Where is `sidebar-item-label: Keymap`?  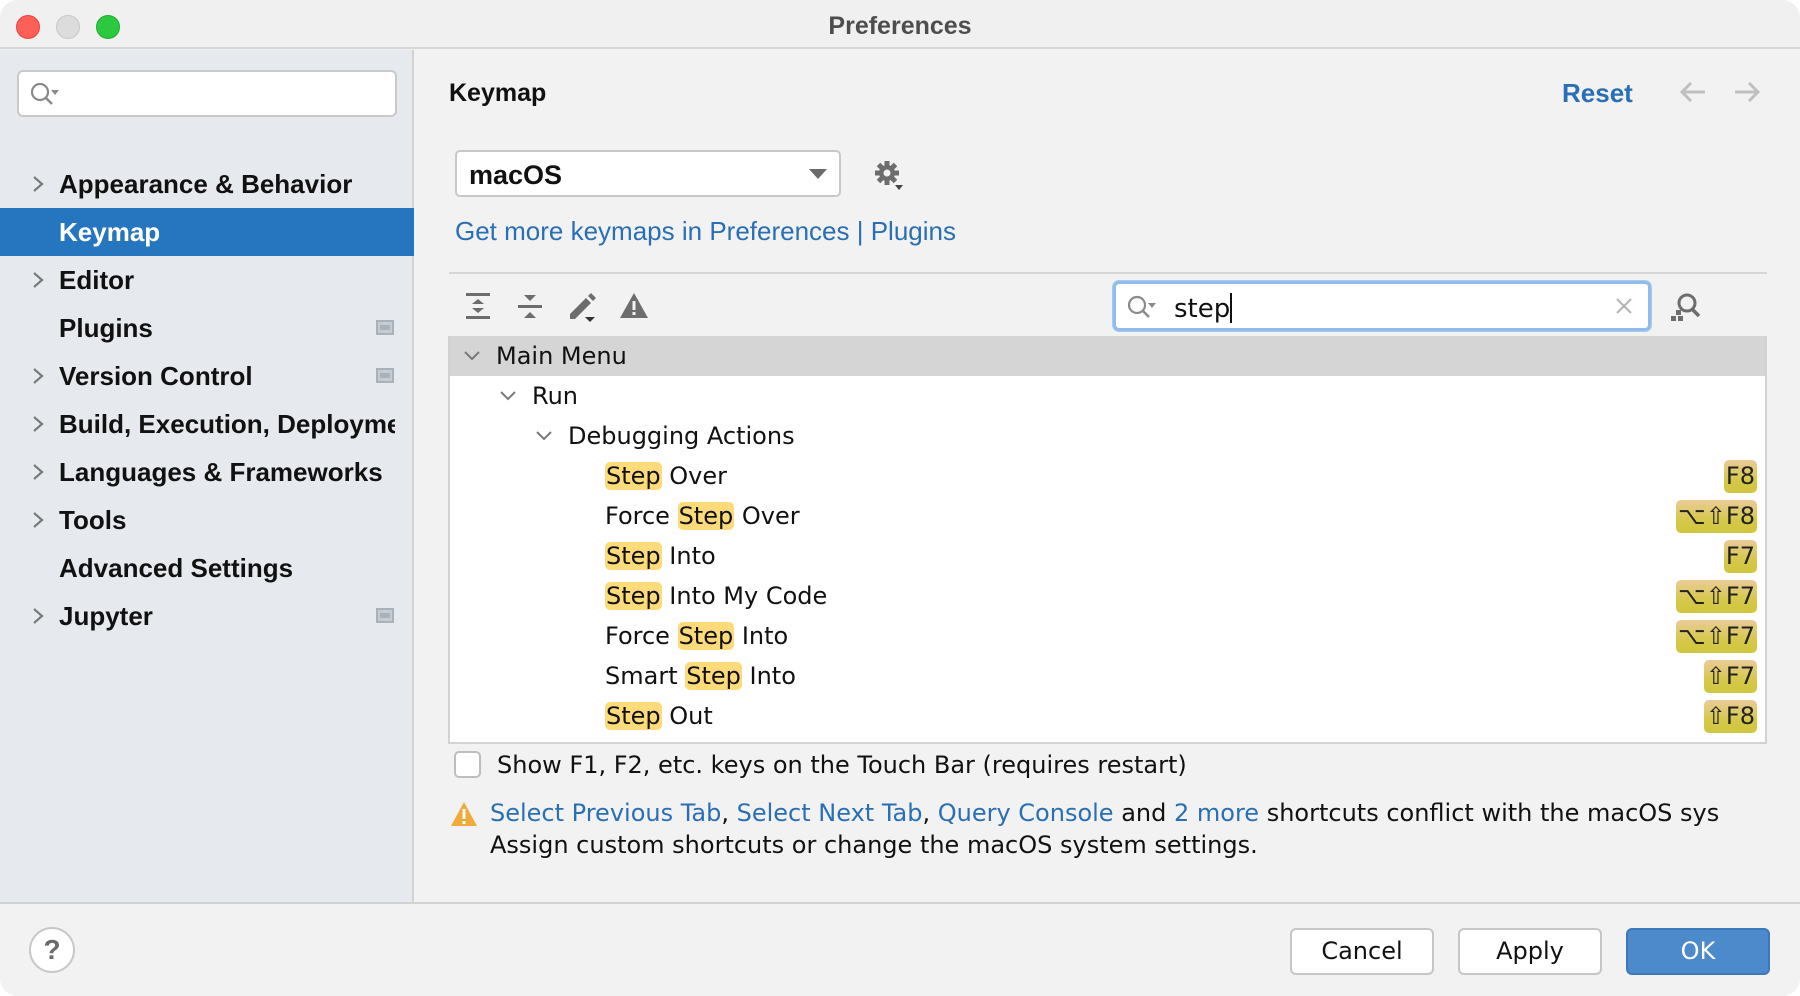
sidebar-item-label: Keymap is located at coordinates (110, 231).